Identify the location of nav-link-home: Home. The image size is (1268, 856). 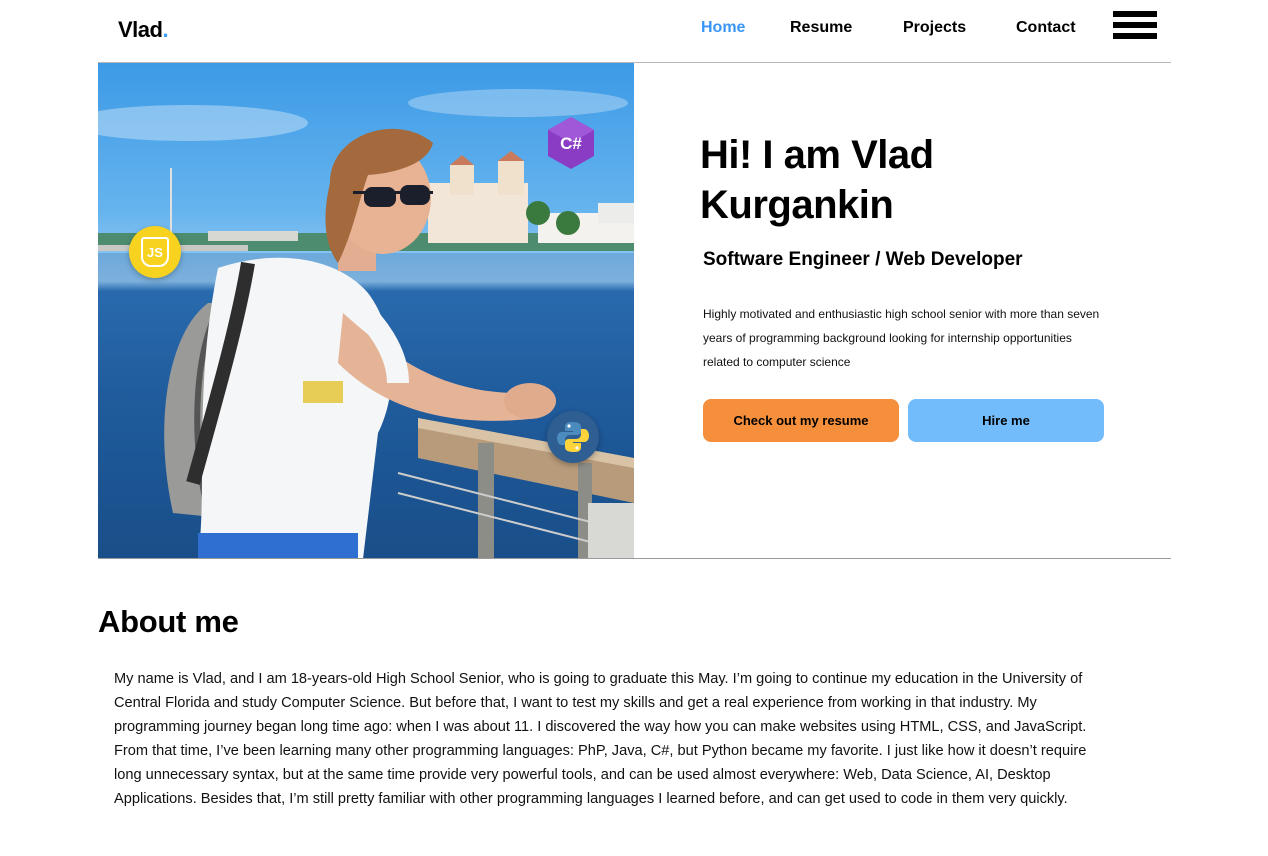
(723, 28).